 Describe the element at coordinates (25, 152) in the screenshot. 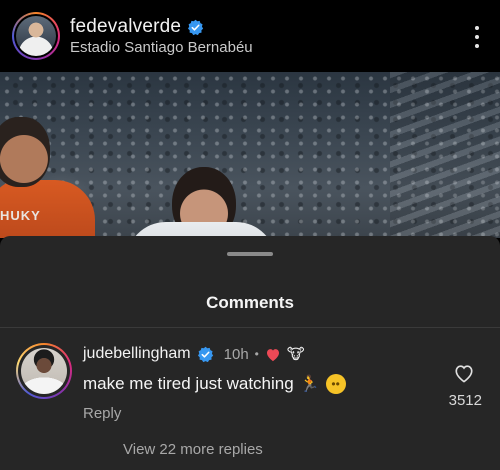

I see `player-orange-head` at that location.